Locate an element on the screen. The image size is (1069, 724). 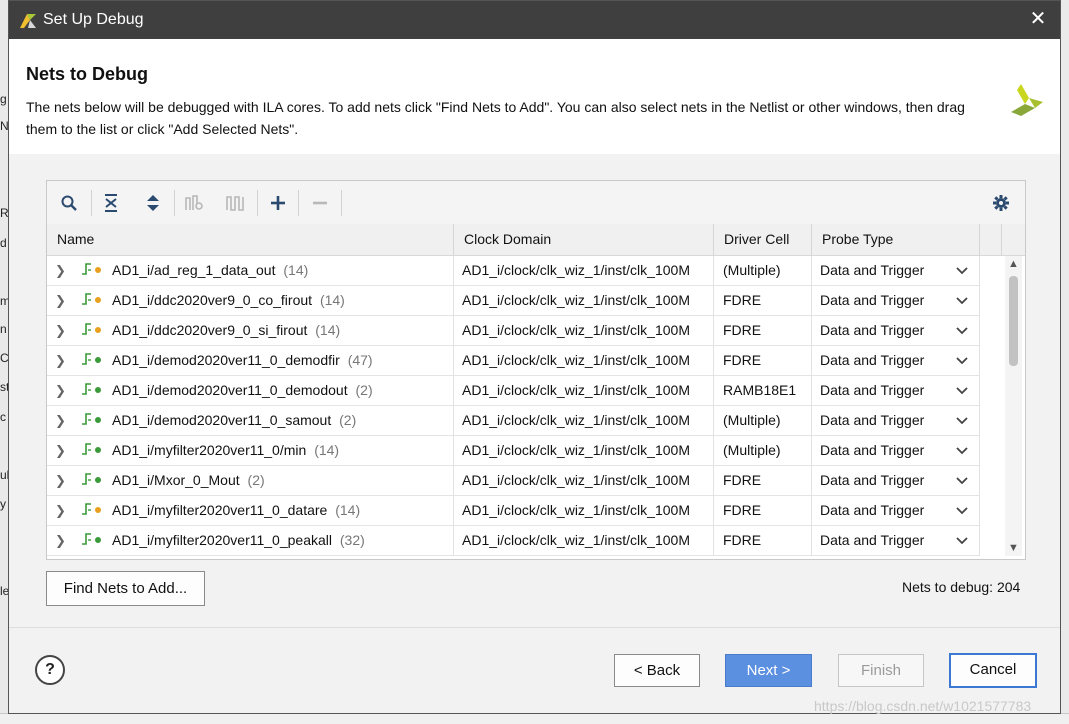
driver-cell-value: (Multiple) is located at coordinates (763, 451).